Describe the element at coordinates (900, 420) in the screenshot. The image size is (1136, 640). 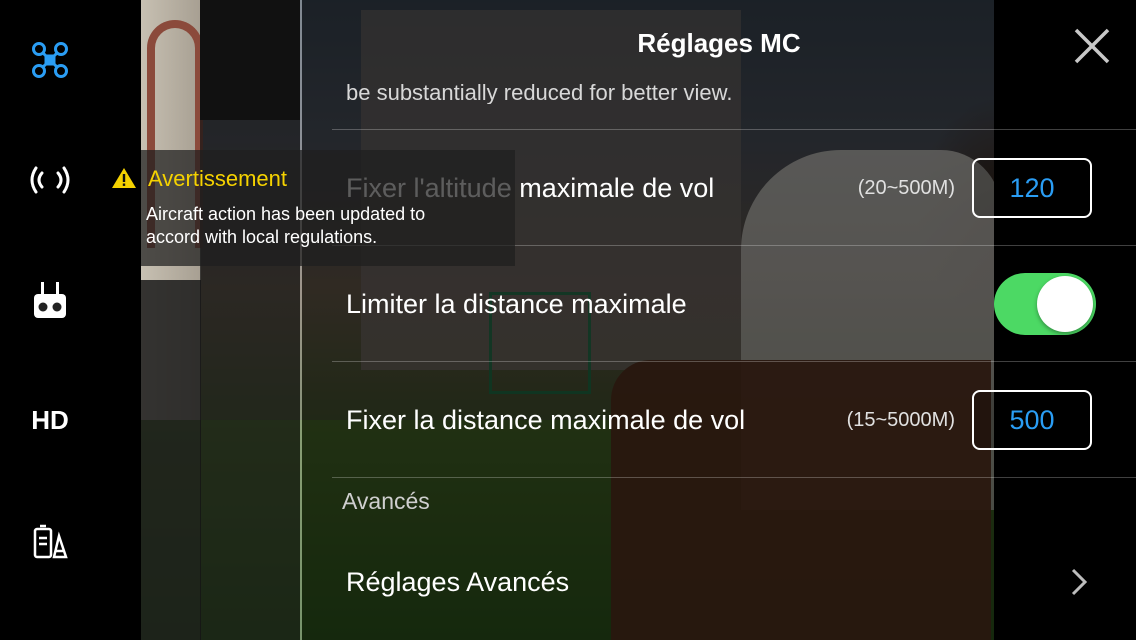
I see `max-distance-range: (15~5000M)` at that location.